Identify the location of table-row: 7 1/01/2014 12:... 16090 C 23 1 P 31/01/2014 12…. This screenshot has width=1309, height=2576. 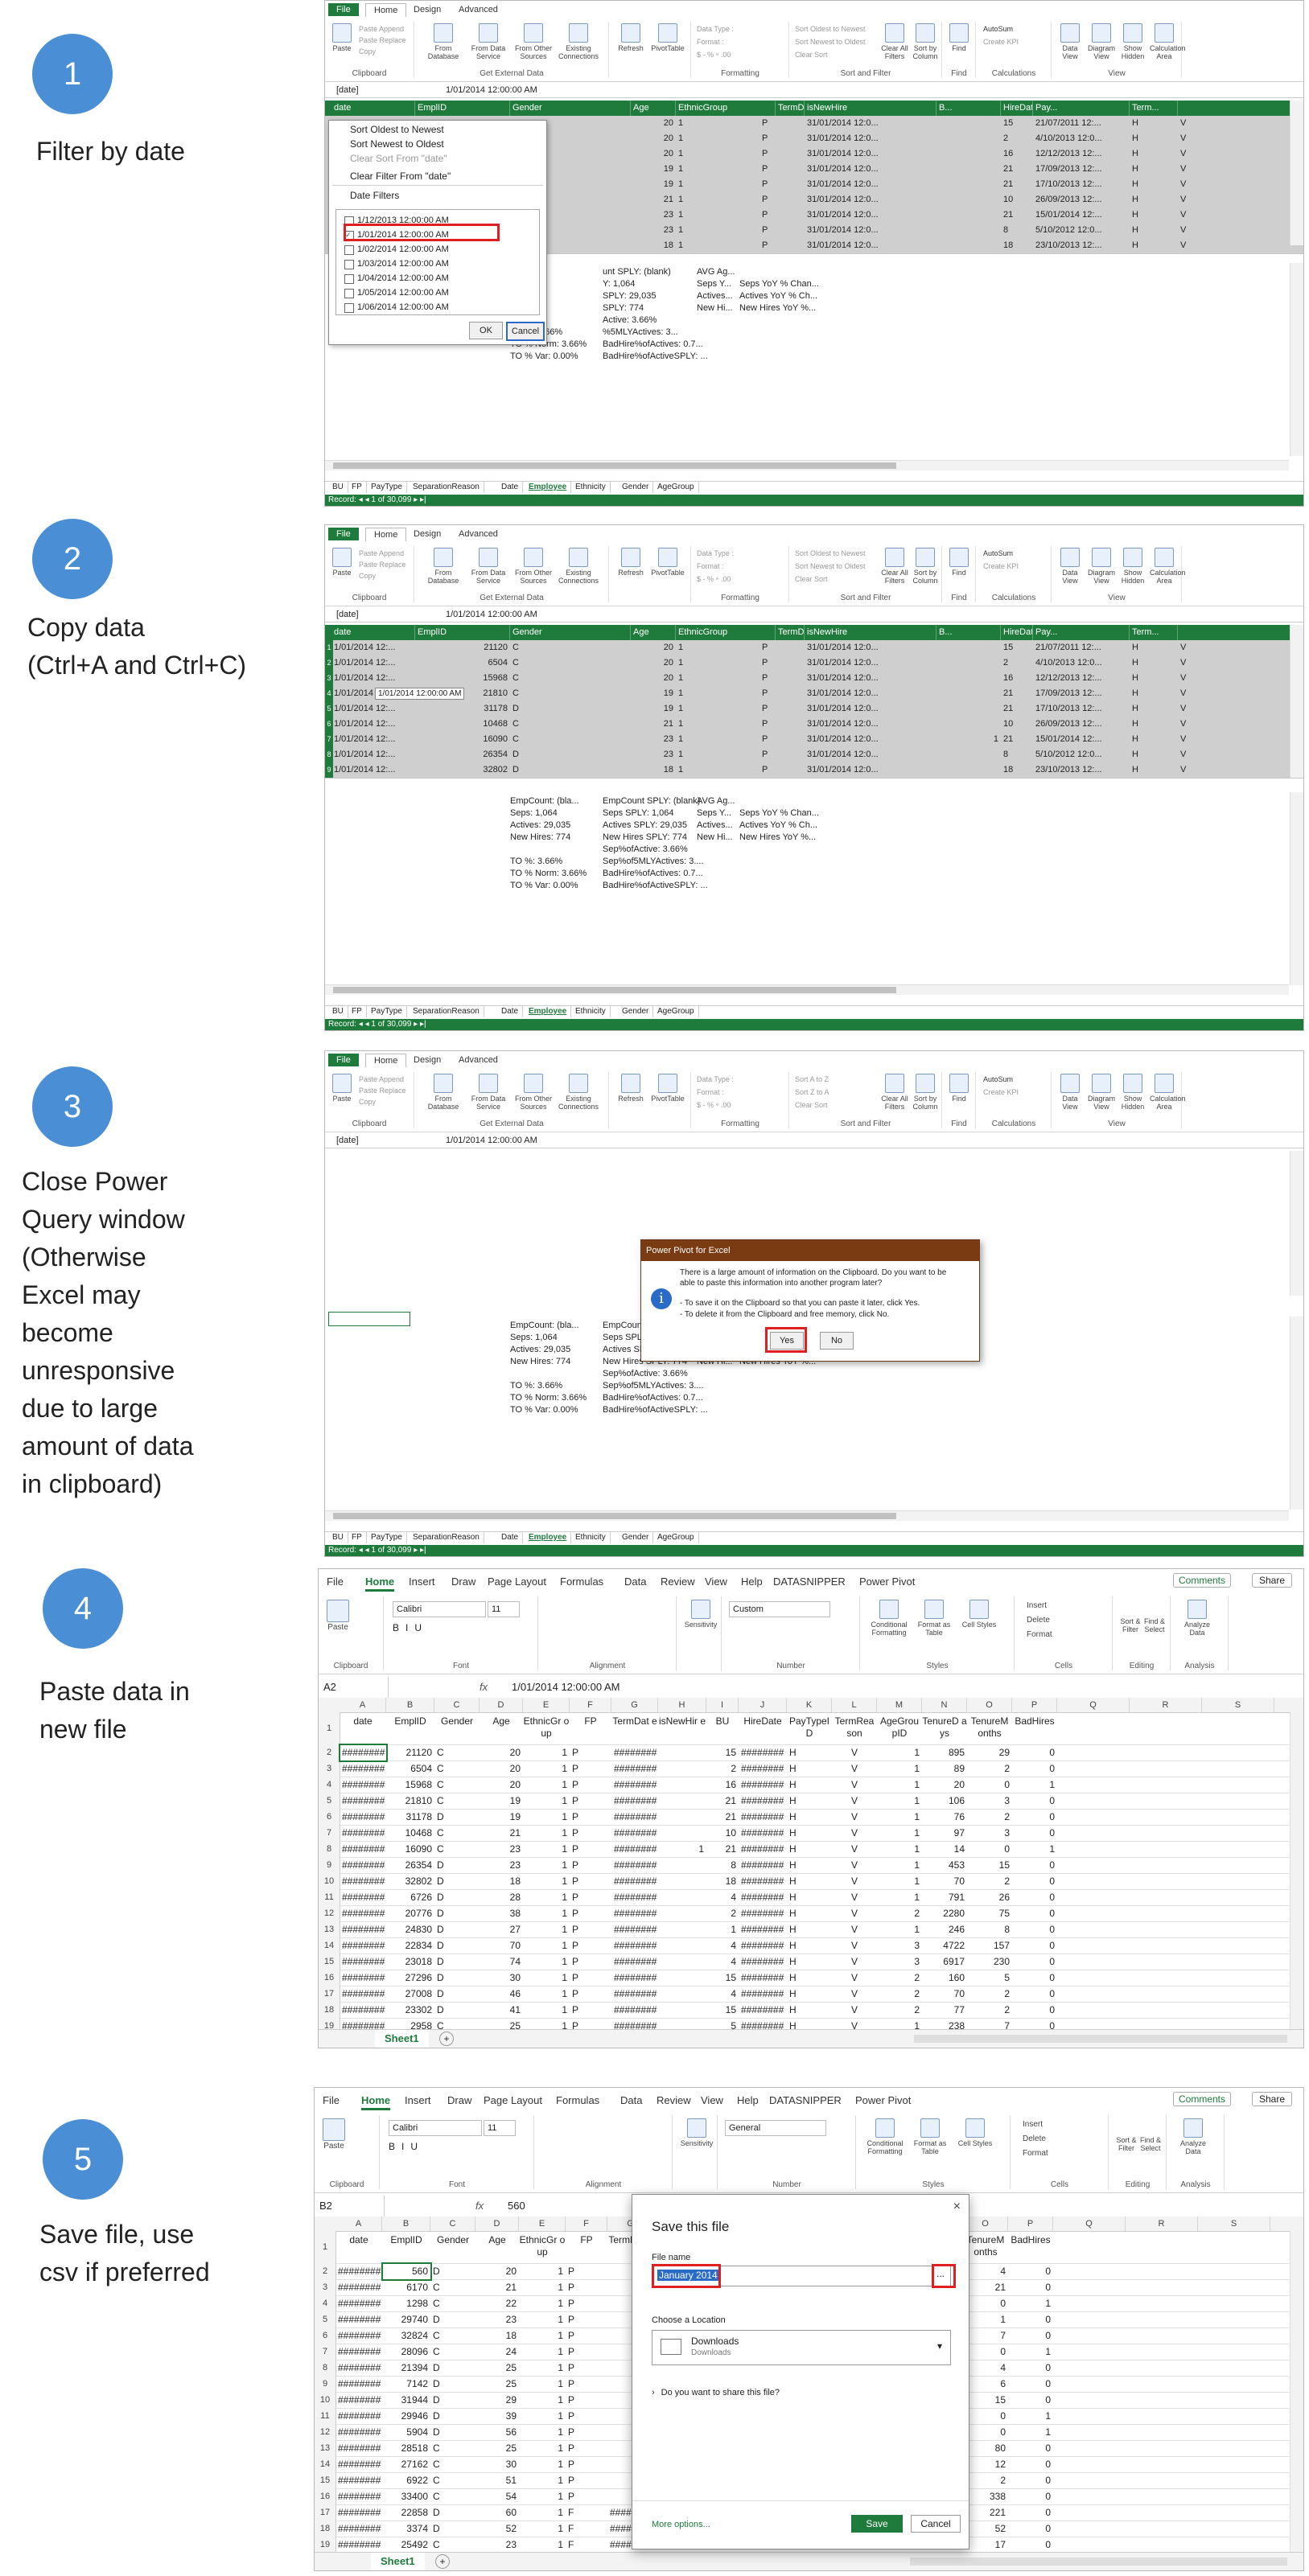
(814, 740).